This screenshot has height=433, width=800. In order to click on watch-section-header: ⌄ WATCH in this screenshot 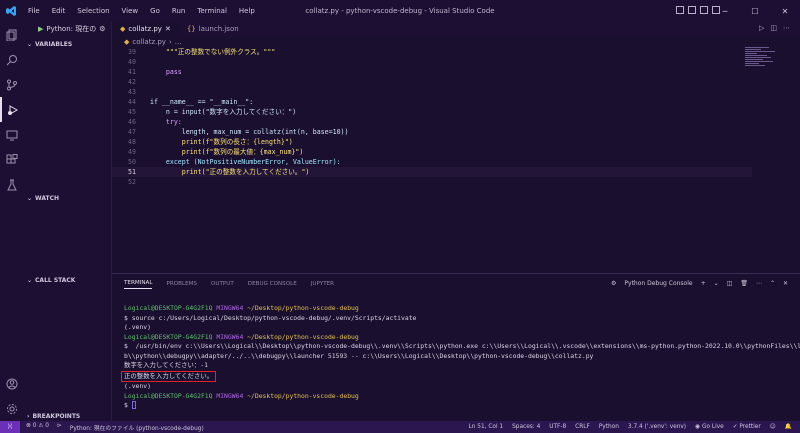, I will do `click(68, 198)`.